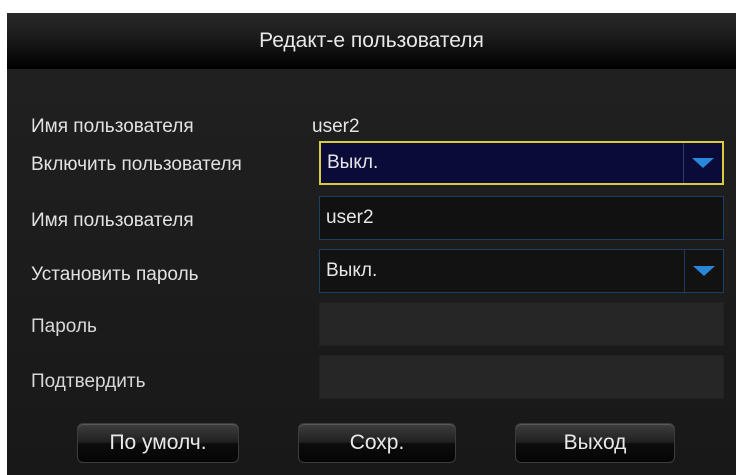 This screenshot has height=475, width=737. Describe the element at coordinates (352, 270) in the screenshot. I see `set-password-select-value: Выкл.` at that location.